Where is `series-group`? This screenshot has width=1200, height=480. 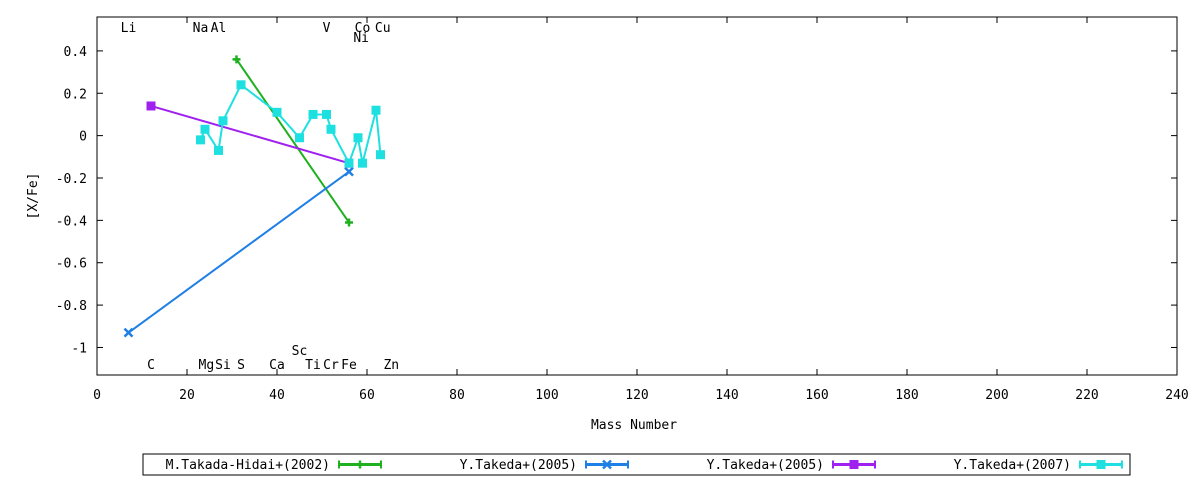
series-group is located at coordinates (254, 196).